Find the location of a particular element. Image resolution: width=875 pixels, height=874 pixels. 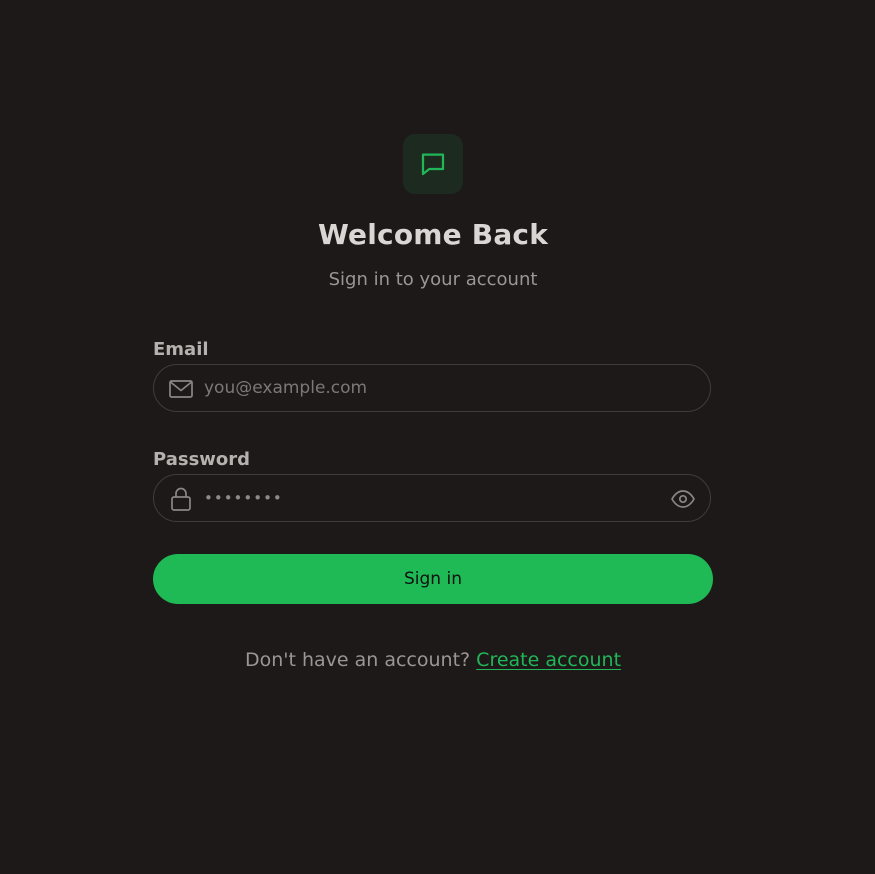

page-title: Welcome Back is located at coordinates (433, 234).